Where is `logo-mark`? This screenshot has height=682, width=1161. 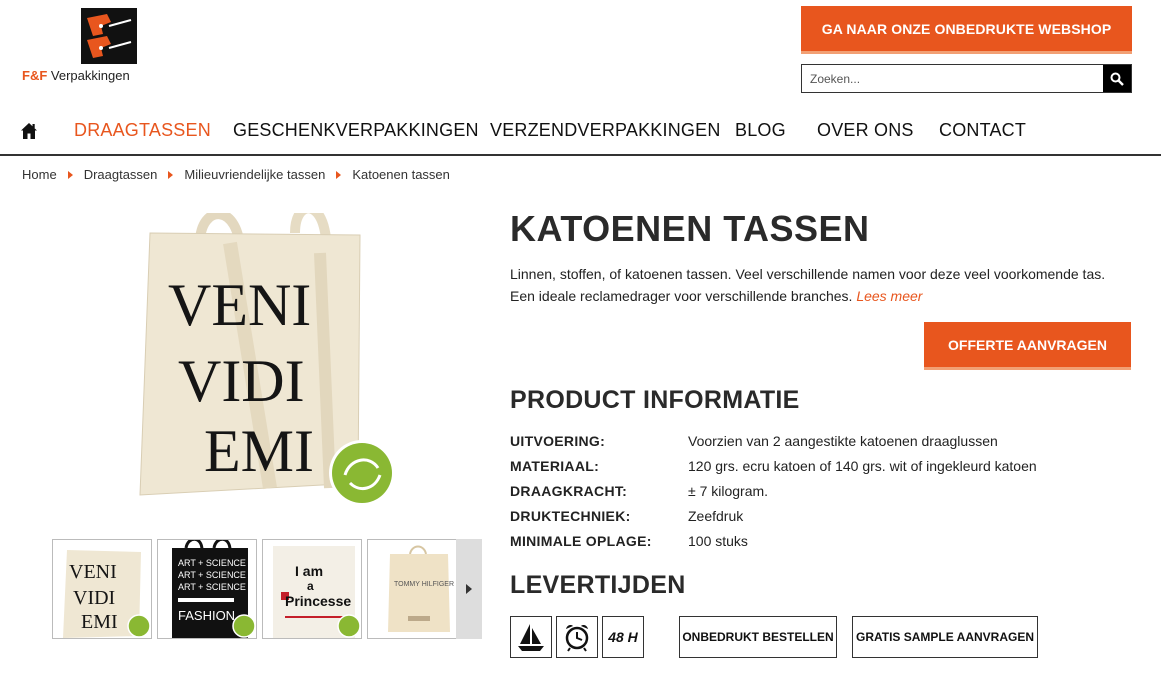 logo-mark is located at coordinates (109, 36).